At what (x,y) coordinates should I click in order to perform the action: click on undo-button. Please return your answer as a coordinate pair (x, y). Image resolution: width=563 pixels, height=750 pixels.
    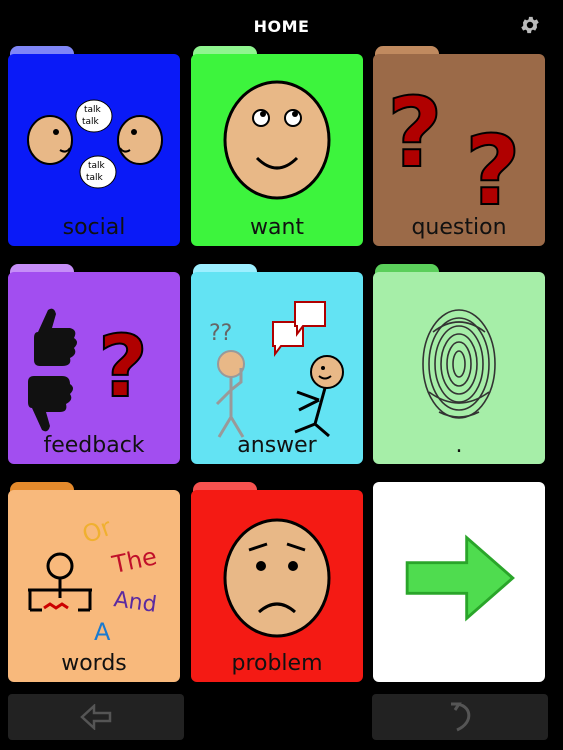
    Looking at the image, I should click on (460, 717).